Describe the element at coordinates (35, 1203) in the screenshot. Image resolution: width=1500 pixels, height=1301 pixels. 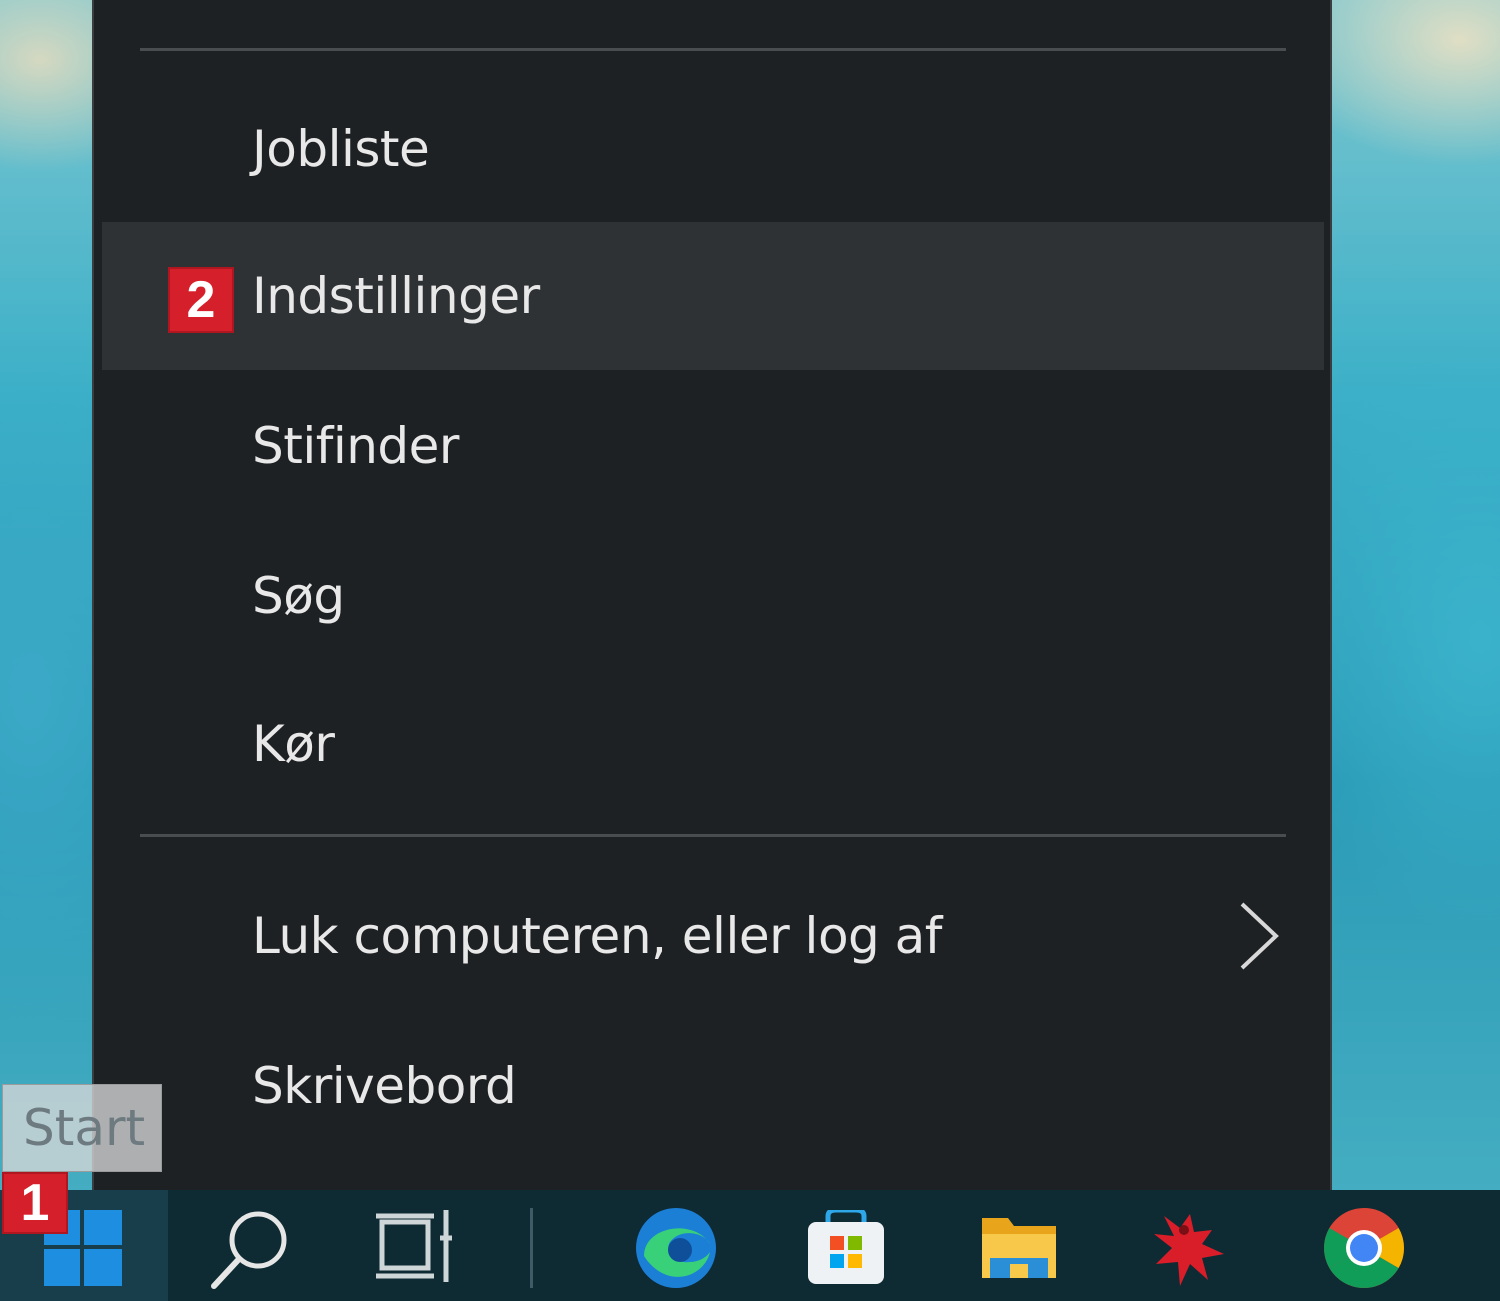
I see `step-badge-1: 1` at that location.